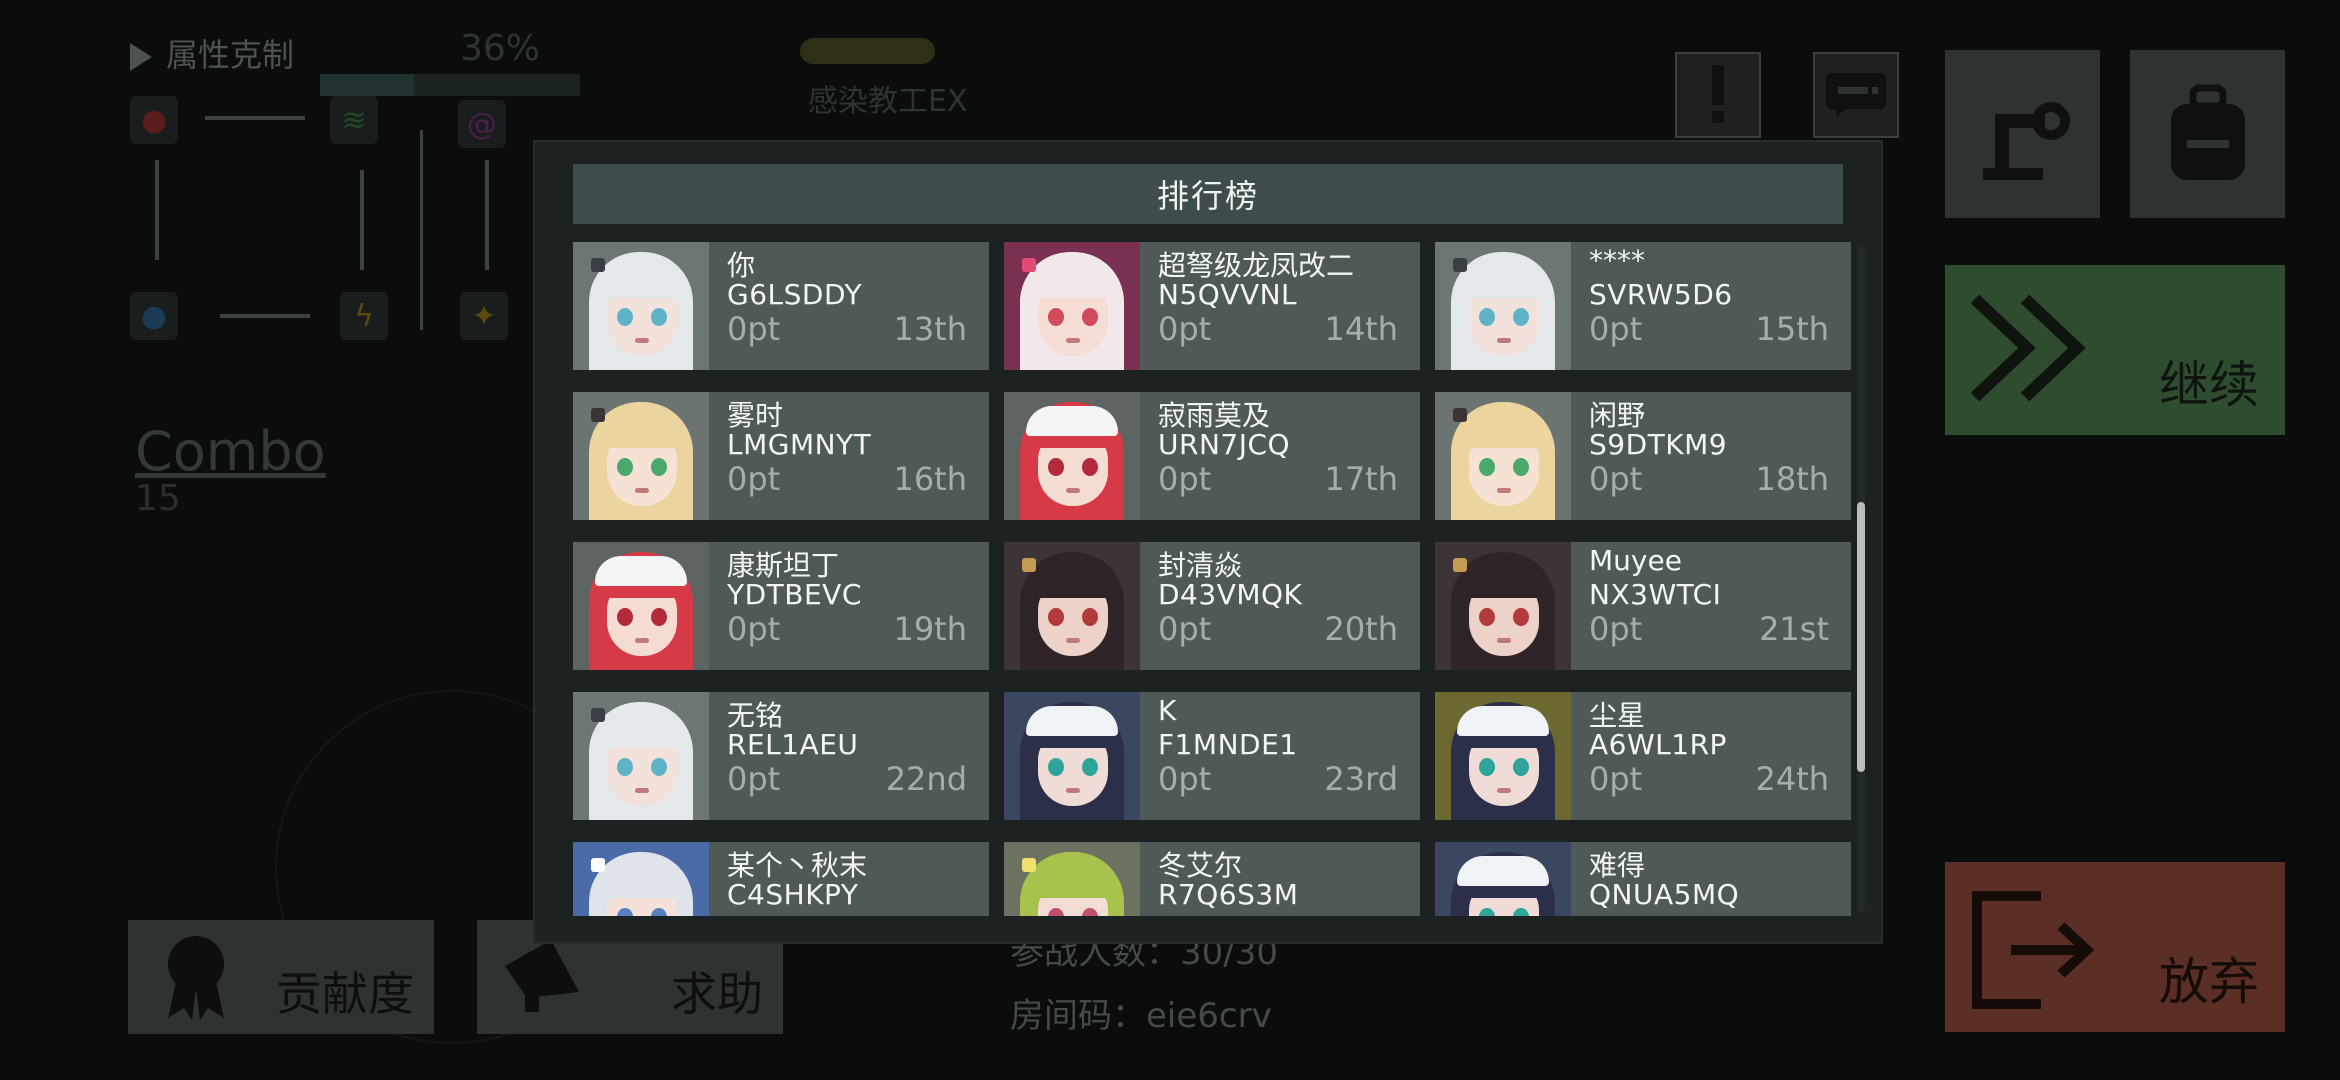 The height and width of the screenshot is (1080, 2340). Describe the element at coordinates (793, 744) in the screenshot. I see `player-code: REL1AEU` at that location.